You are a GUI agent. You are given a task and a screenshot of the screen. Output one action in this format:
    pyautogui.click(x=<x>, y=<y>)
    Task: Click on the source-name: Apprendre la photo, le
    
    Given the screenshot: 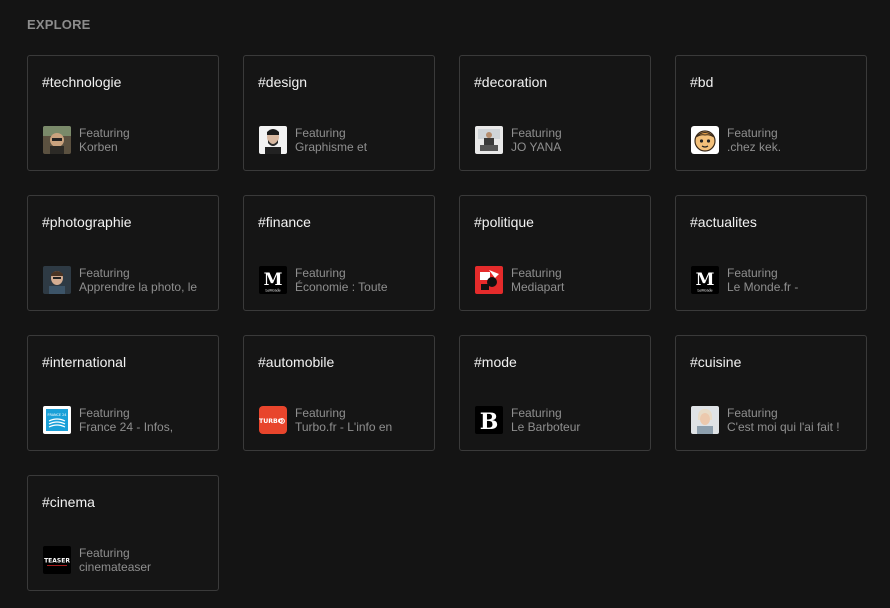 What is the action you would take?
    pyautogui.click(x=138, y=287)
    